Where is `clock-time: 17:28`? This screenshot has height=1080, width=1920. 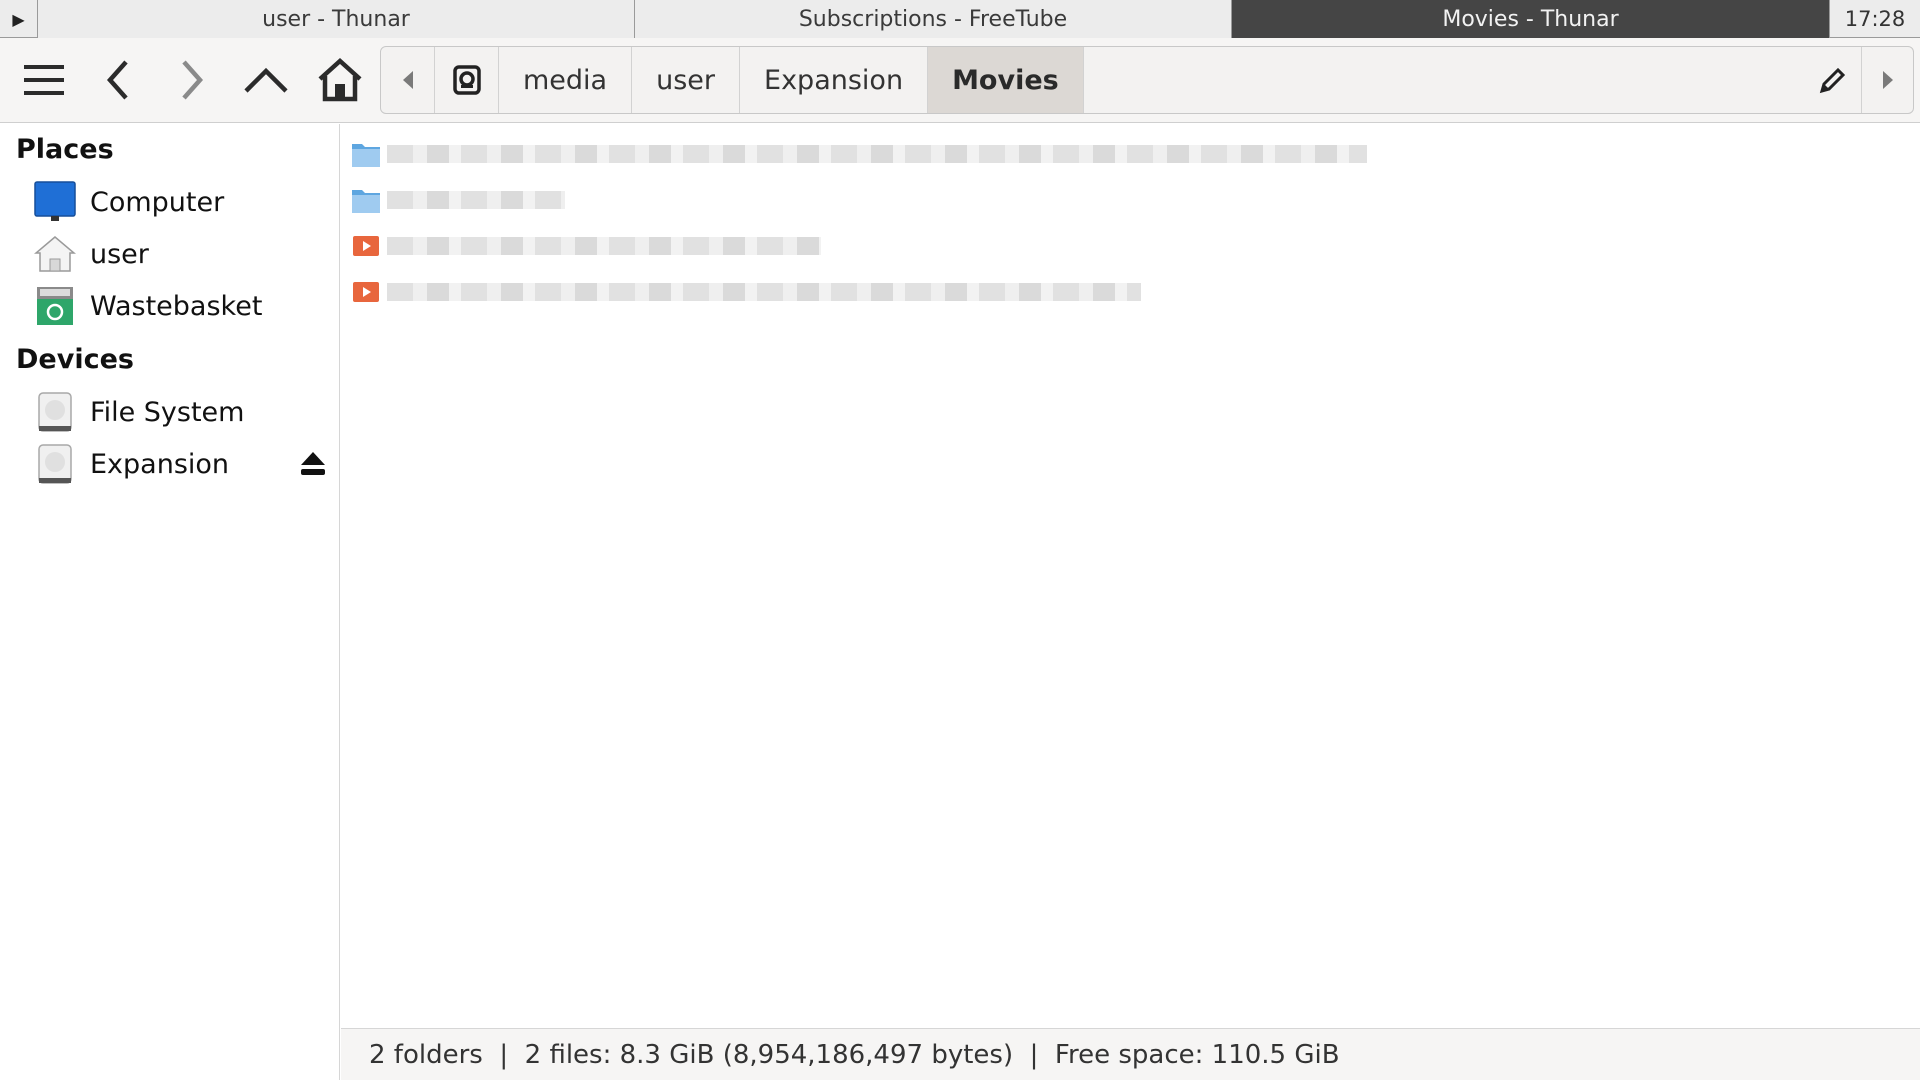
clock-time: 17:28 is located at coordinates (1875, 19).